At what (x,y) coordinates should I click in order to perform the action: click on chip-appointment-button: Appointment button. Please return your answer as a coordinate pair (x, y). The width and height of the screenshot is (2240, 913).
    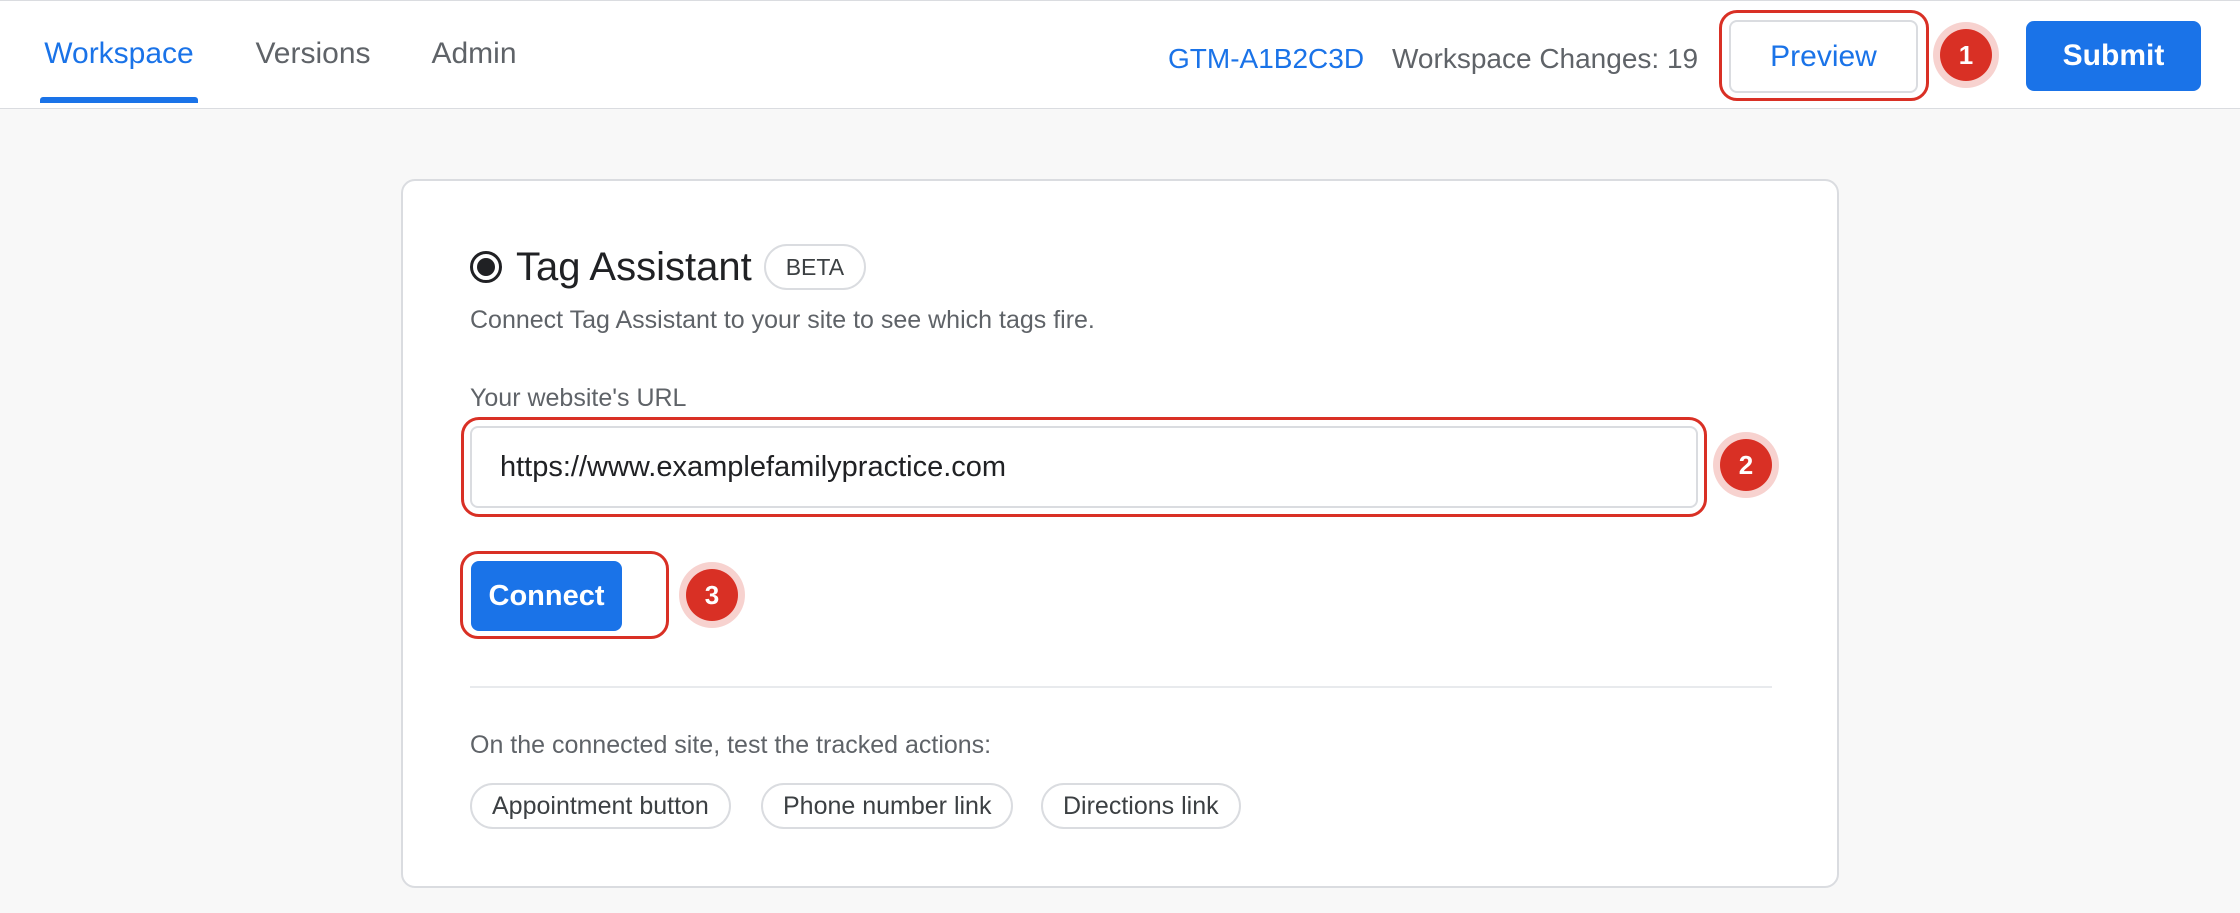
    Looking at the image, I should click on (600, 806).